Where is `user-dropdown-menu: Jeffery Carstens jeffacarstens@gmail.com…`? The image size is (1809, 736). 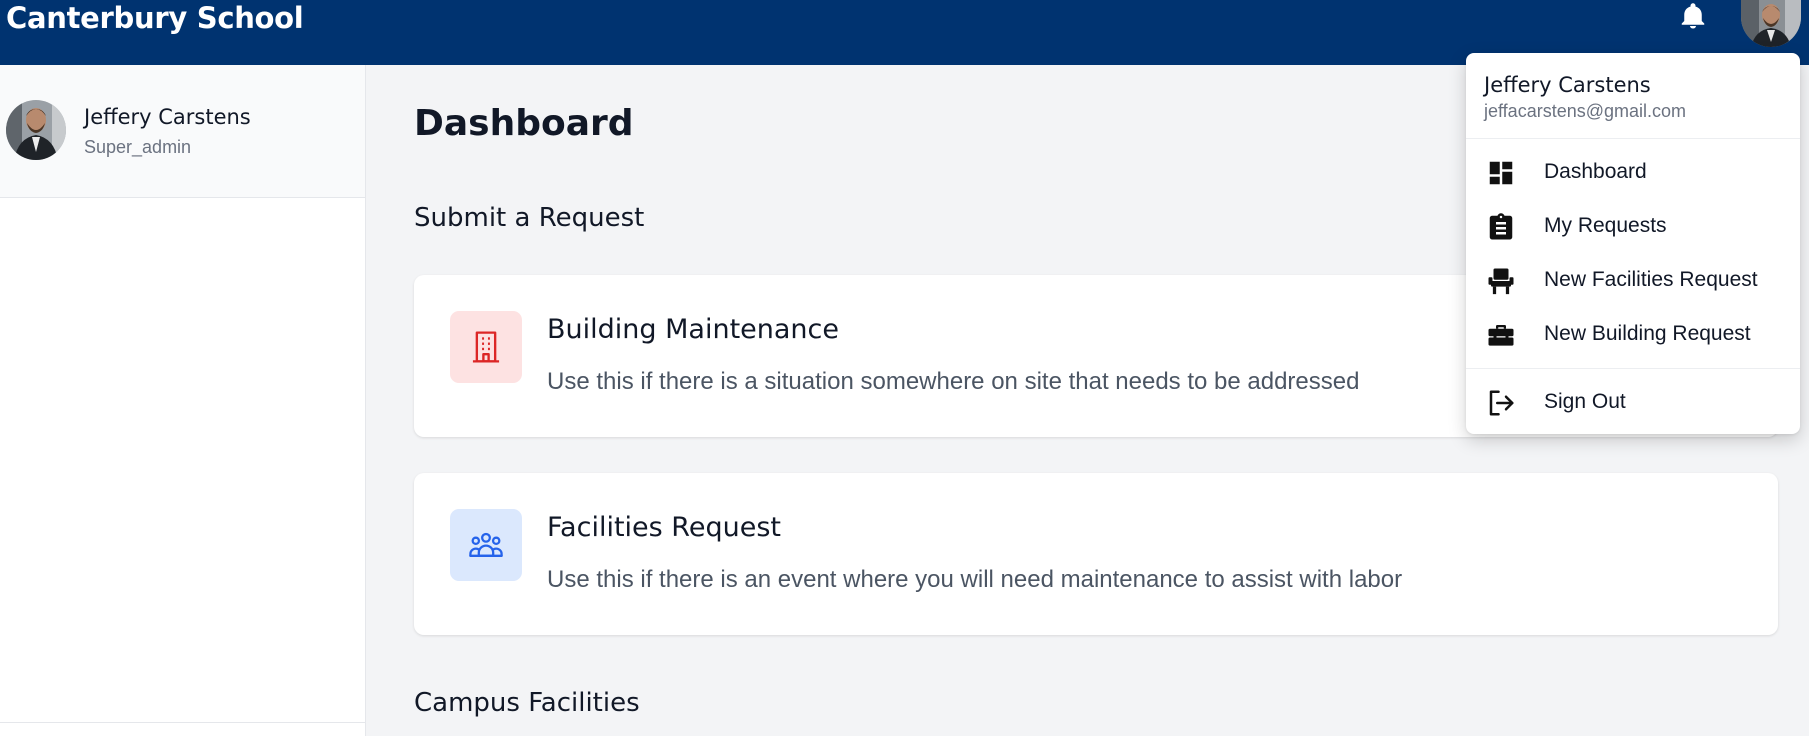 user-dropdown-menu: Jeffery Carstens jeffacarstens@gmail.com… is located at coordinates (1633, 243).